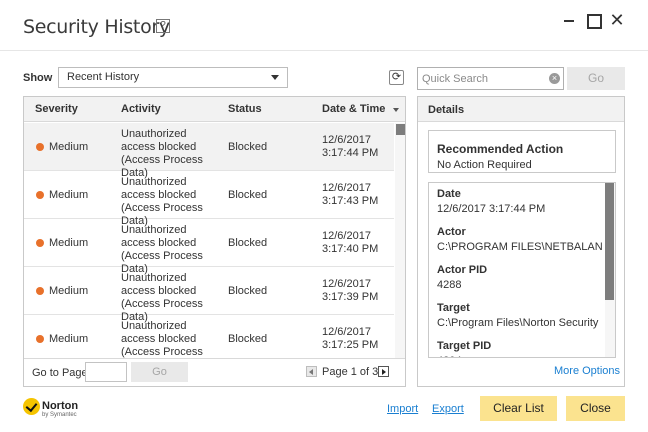 The height and width of the screenshot is (432, 648). I want to click on details-header: Details, so click(521, 109).